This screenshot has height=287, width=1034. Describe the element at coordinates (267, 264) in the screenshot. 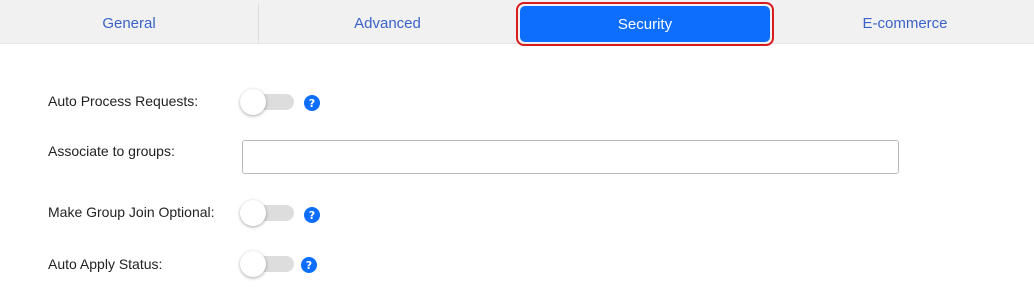

I see `auto-apply-status-toggle` at that location.